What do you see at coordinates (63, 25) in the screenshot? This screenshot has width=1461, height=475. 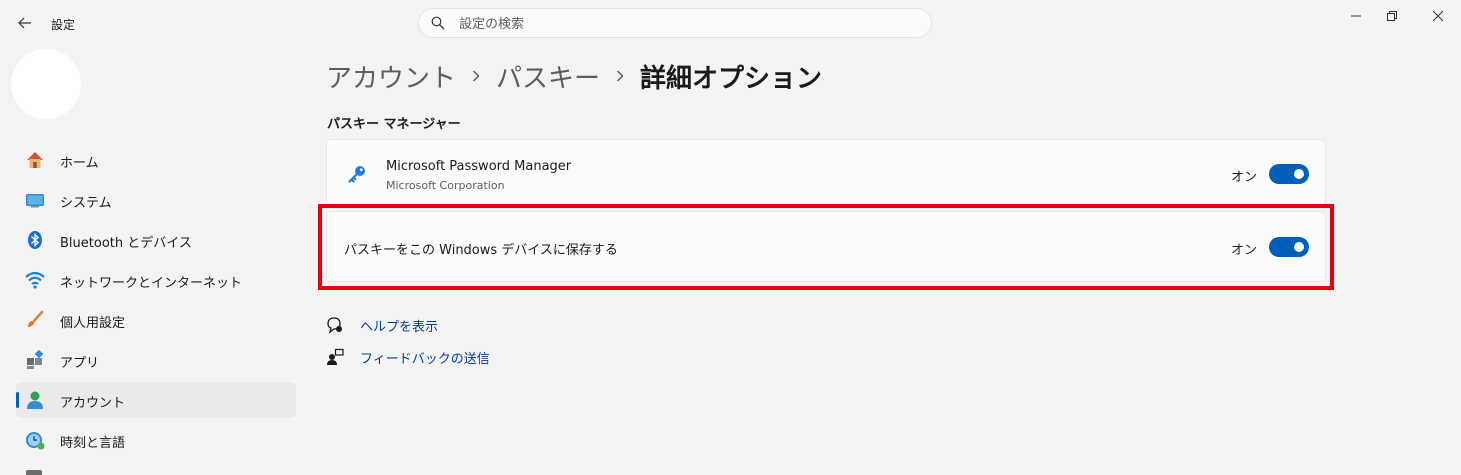 I see `app-title: 設定` at bounding box center [63, 25].